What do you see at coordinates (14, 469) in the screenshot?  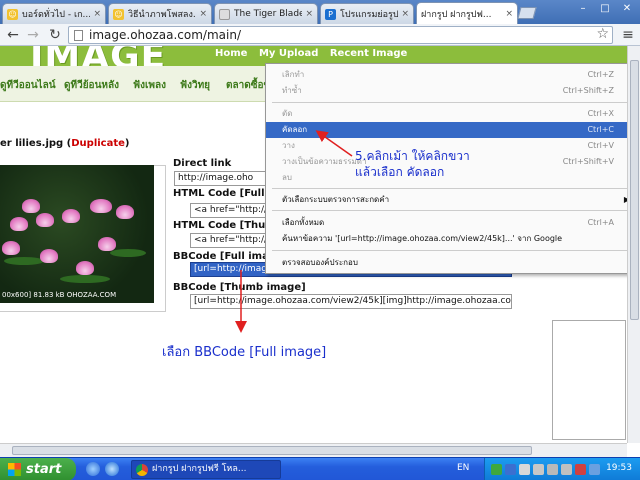 I see `windows-logo-icon` at bounding box center [14, 469].